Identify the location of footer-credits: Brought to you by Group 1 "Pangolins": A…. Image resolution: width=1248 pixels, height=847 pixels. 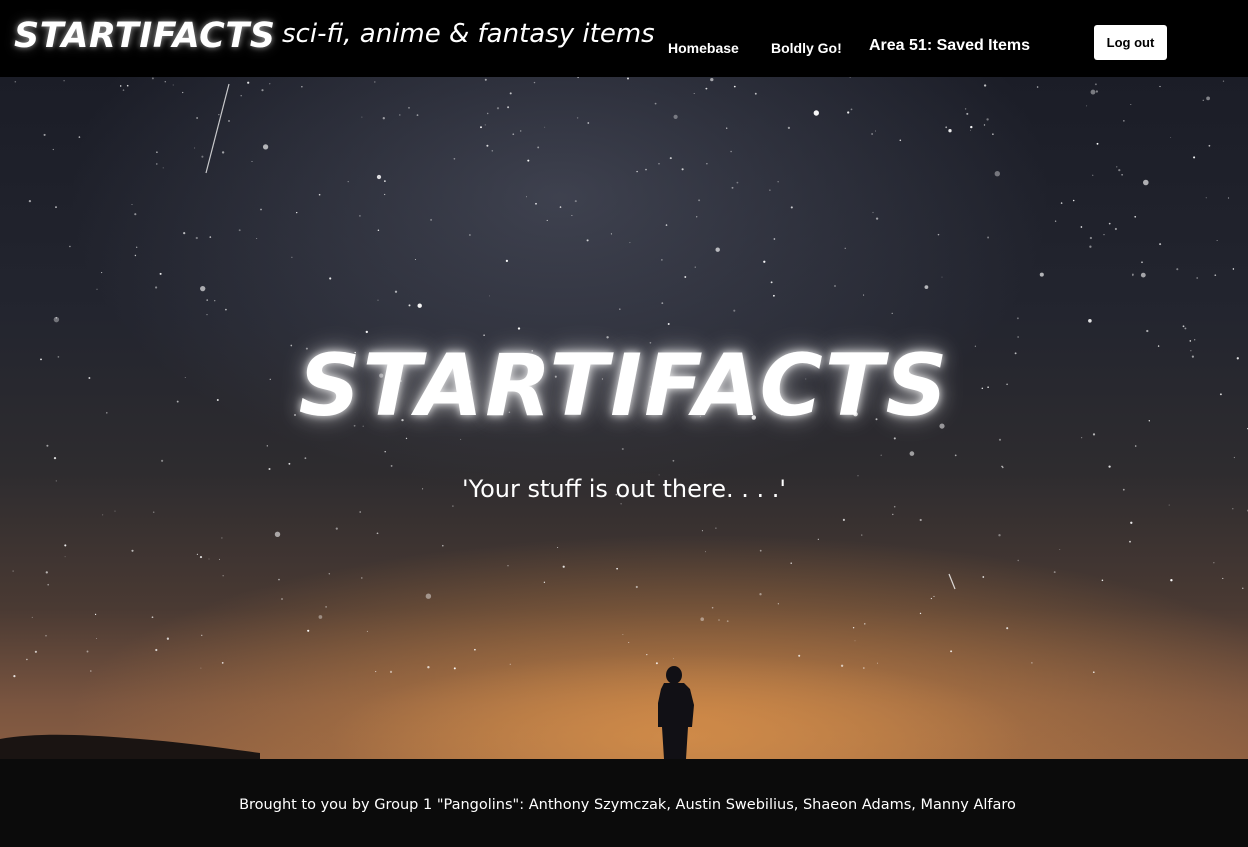
(627, 805).